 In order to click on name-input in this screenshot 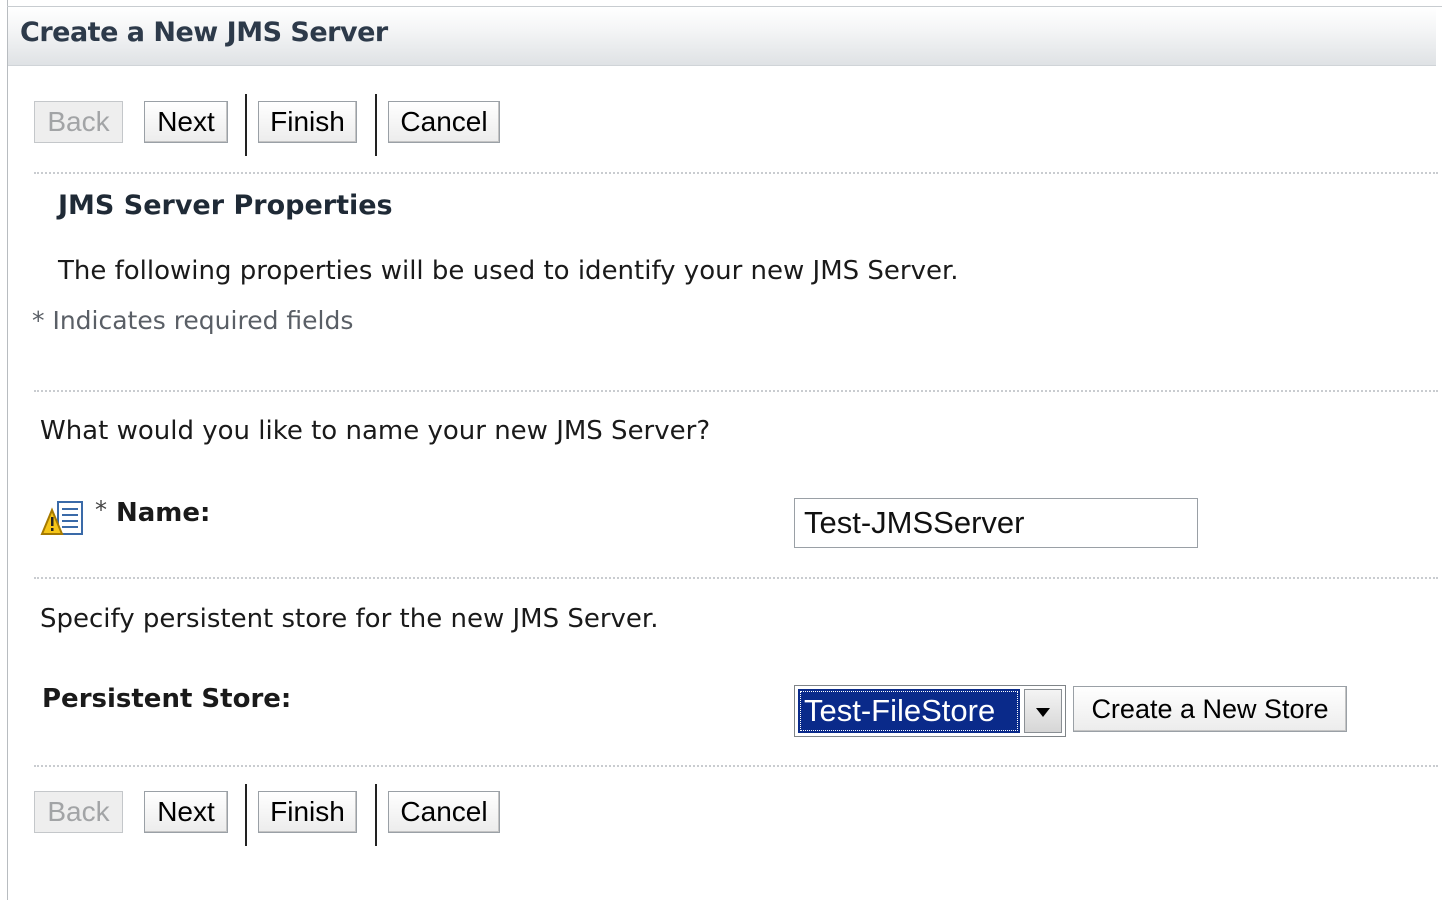, I will do `click(996, 523)`.